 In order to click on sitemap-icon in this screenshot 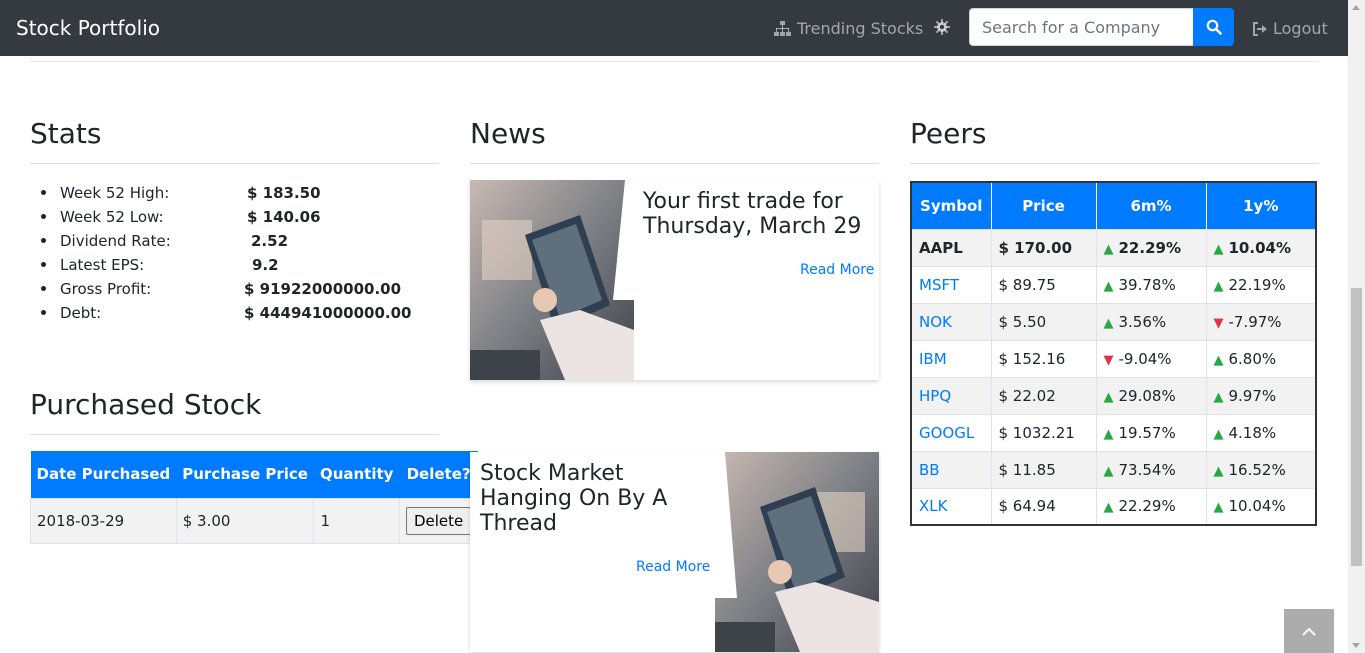, I will do `click(782, 28)`.